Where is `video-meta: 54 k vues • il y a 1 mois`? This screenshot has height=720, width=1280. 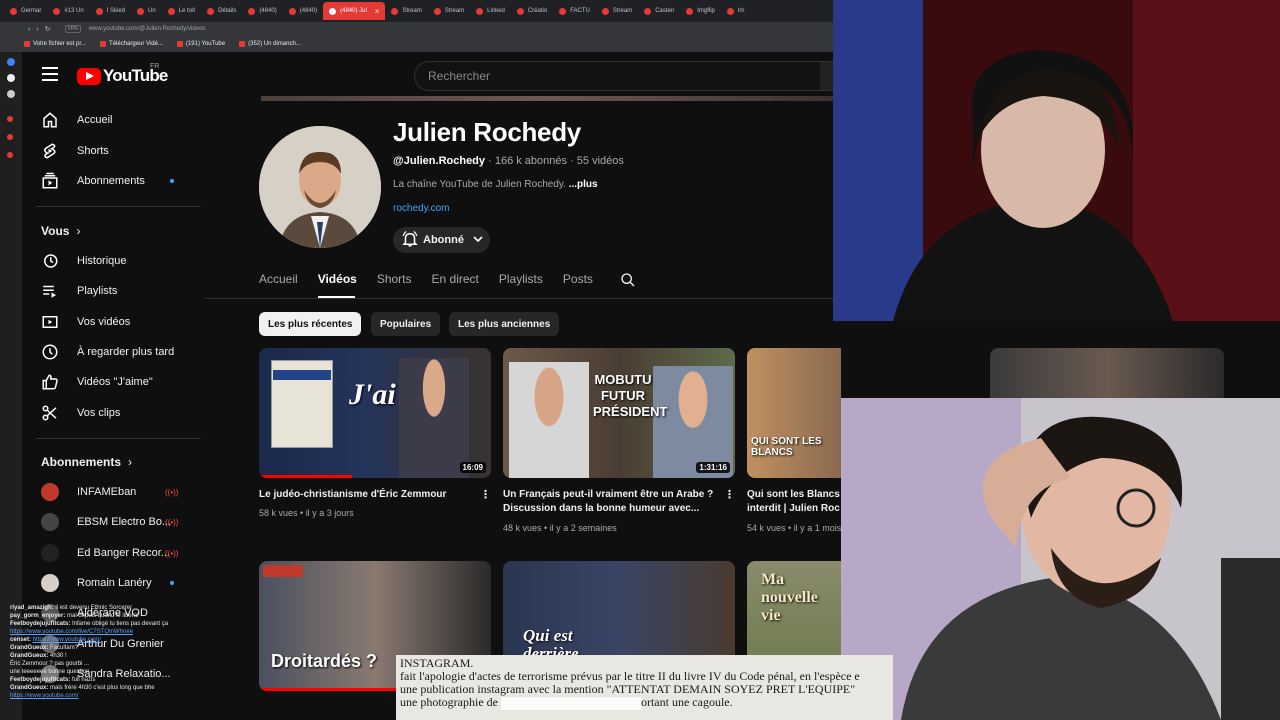 video-meta: 54 k vues • il y a 1 mois is located at coordinates (794, 528).